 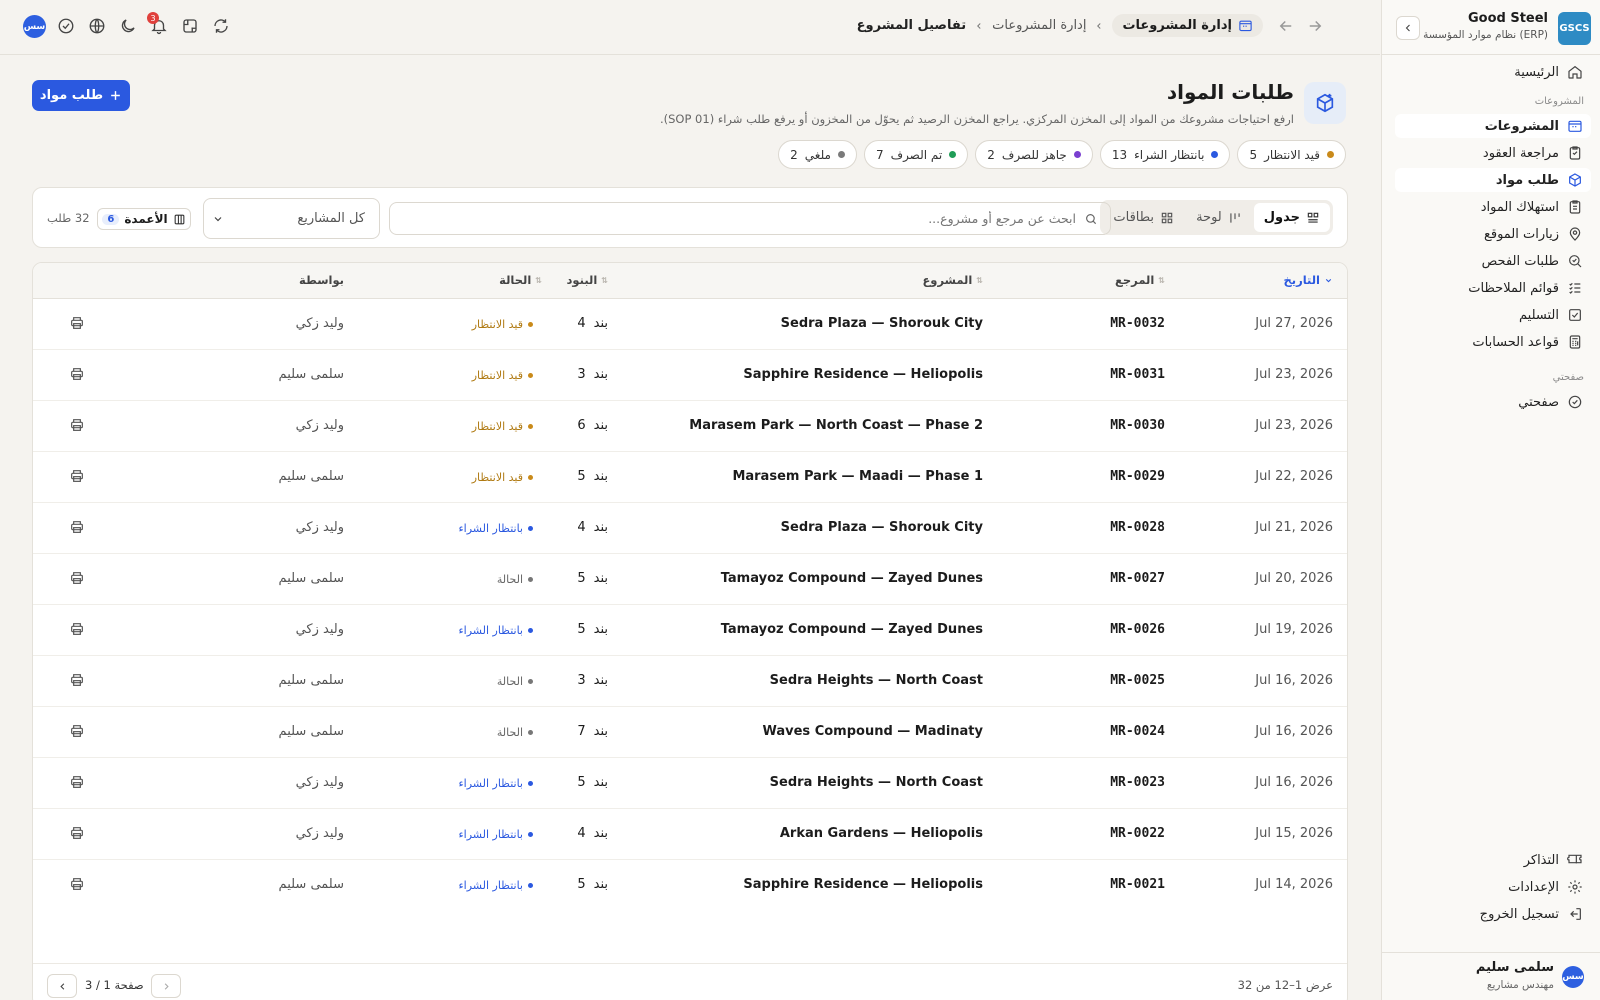 What do you see at coordinates (1493, 234) in the screenshot?
I see `sidebar-item: زيارات الموقع` at bounding box center [1493, 234].